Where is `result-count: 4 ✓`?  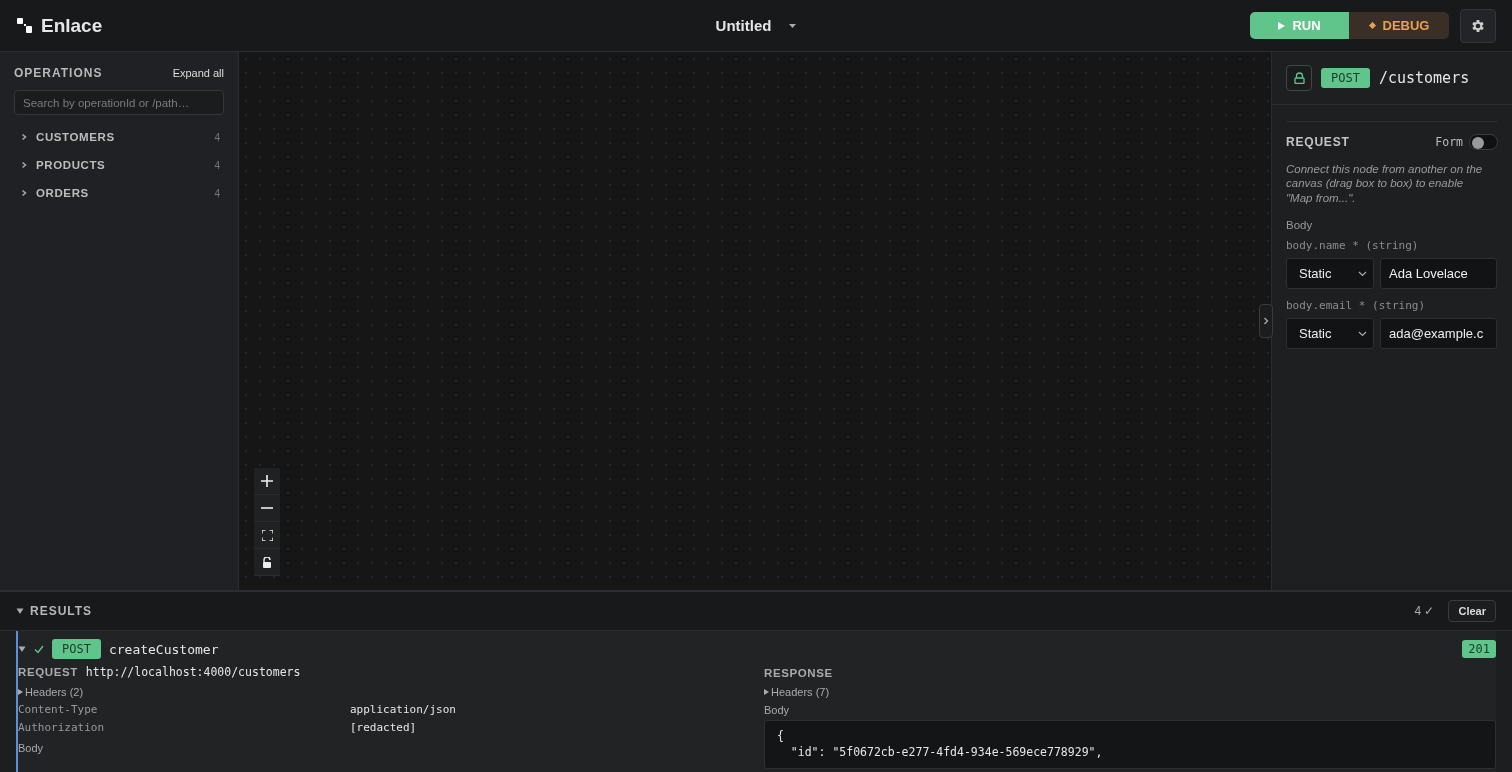 result-count: 4 ✓ is located at coordinates (1424, 611).